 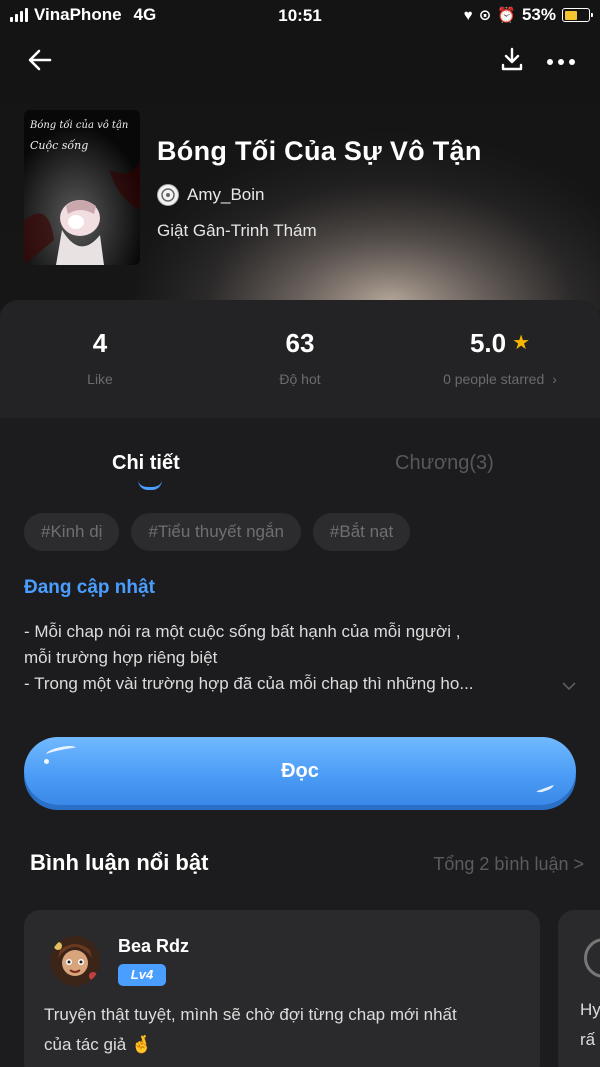 I want to click on like-stat: 4 Like, so click(x=100, y=357).